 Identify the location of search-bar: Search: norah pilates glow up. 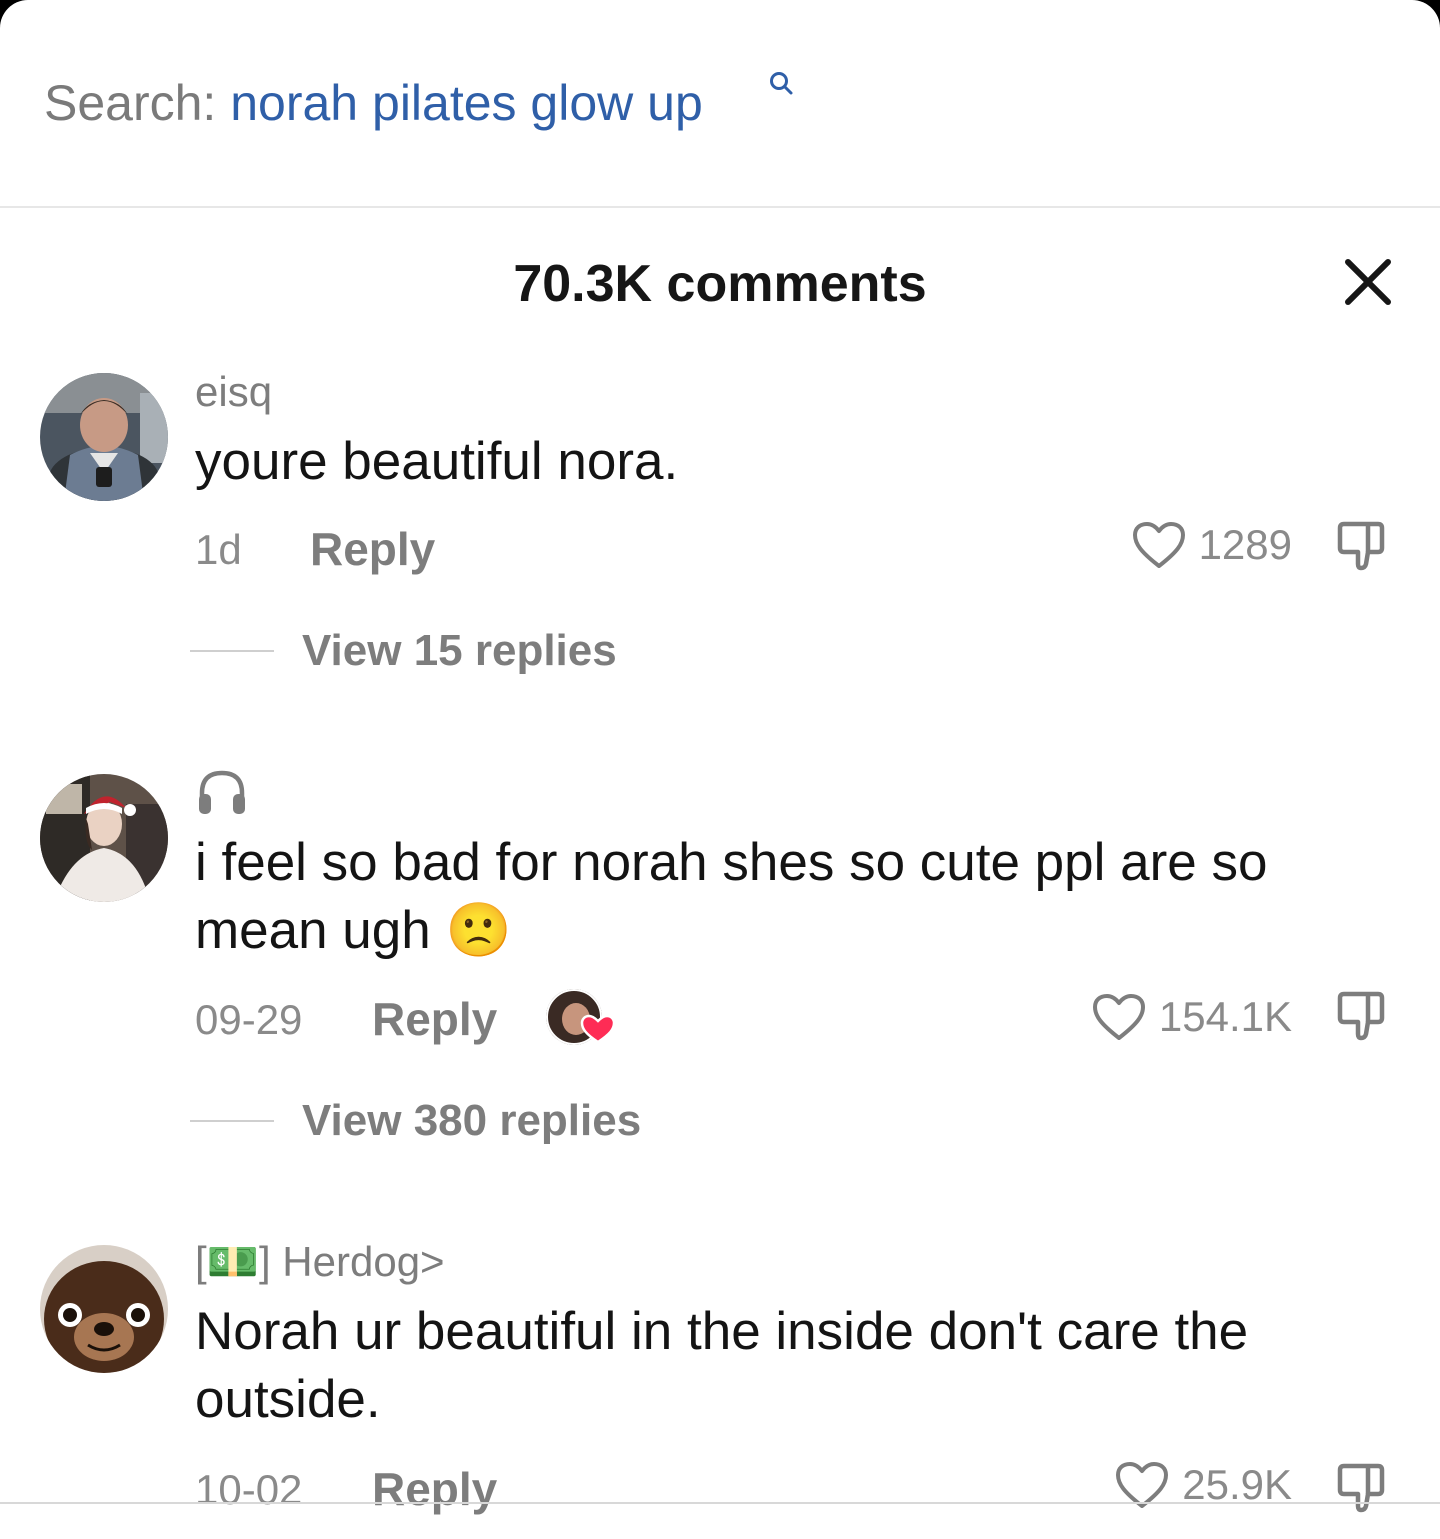
(418, 103).